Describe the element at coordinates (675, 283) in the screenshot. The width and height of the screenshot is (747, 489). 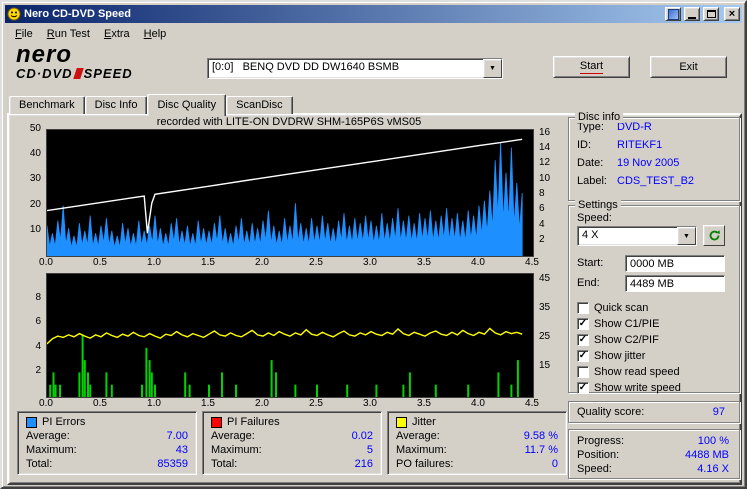
I see `end-position-field: 4489 MB` at that location.